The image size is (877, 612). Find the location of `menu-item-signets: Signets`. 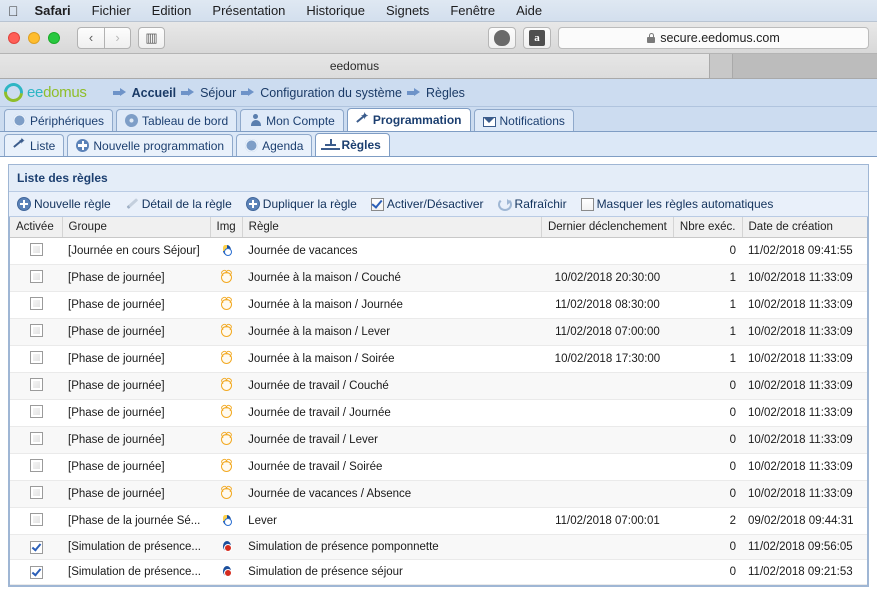

menu-item-signets: Signets is located at coordinates (407, 10).